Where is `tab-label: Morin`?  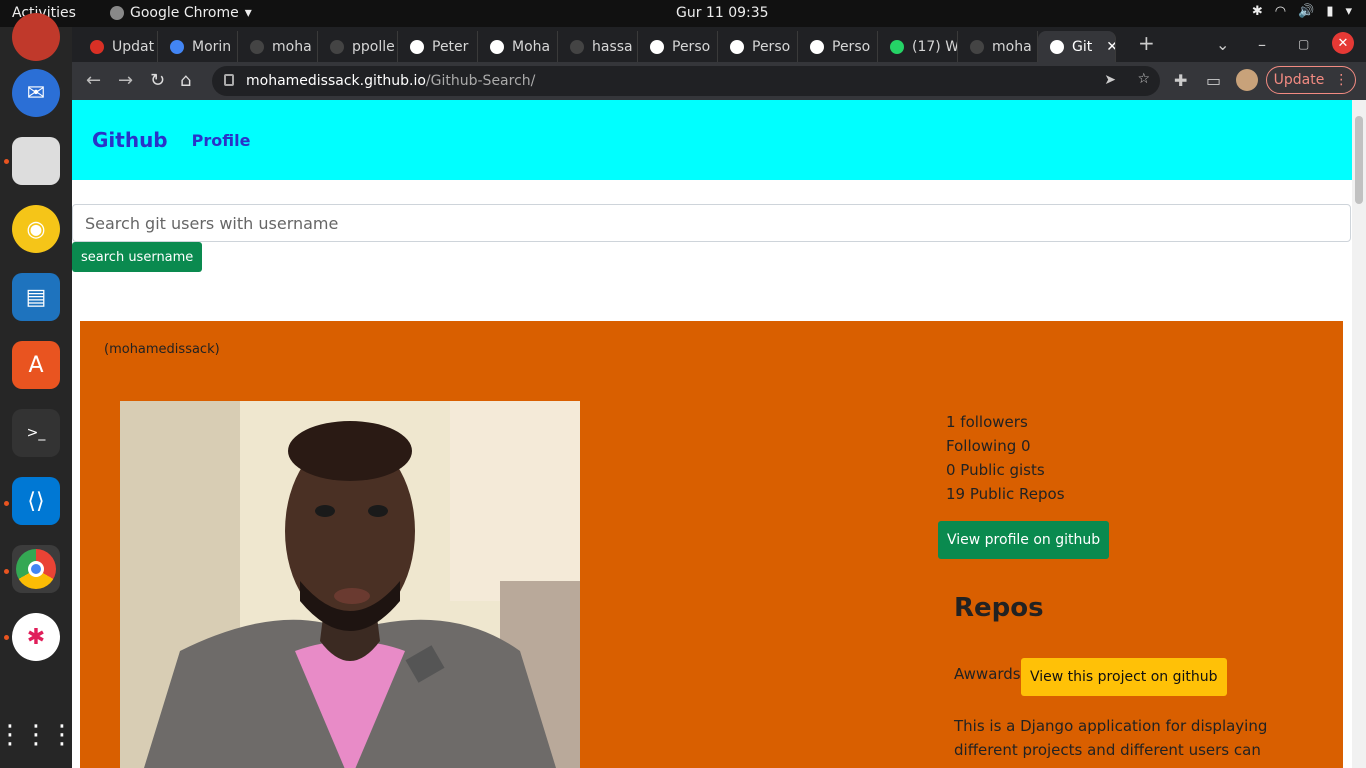
tab-label: Morin is located at coordinates (212, 46).